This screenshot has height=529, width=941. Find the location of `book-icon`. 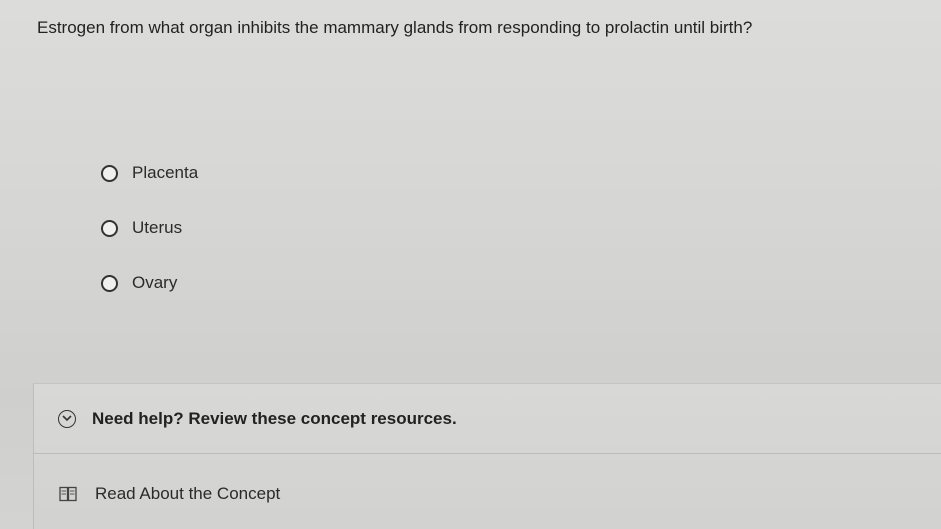

book-icon is located at coordinates (68, 494).